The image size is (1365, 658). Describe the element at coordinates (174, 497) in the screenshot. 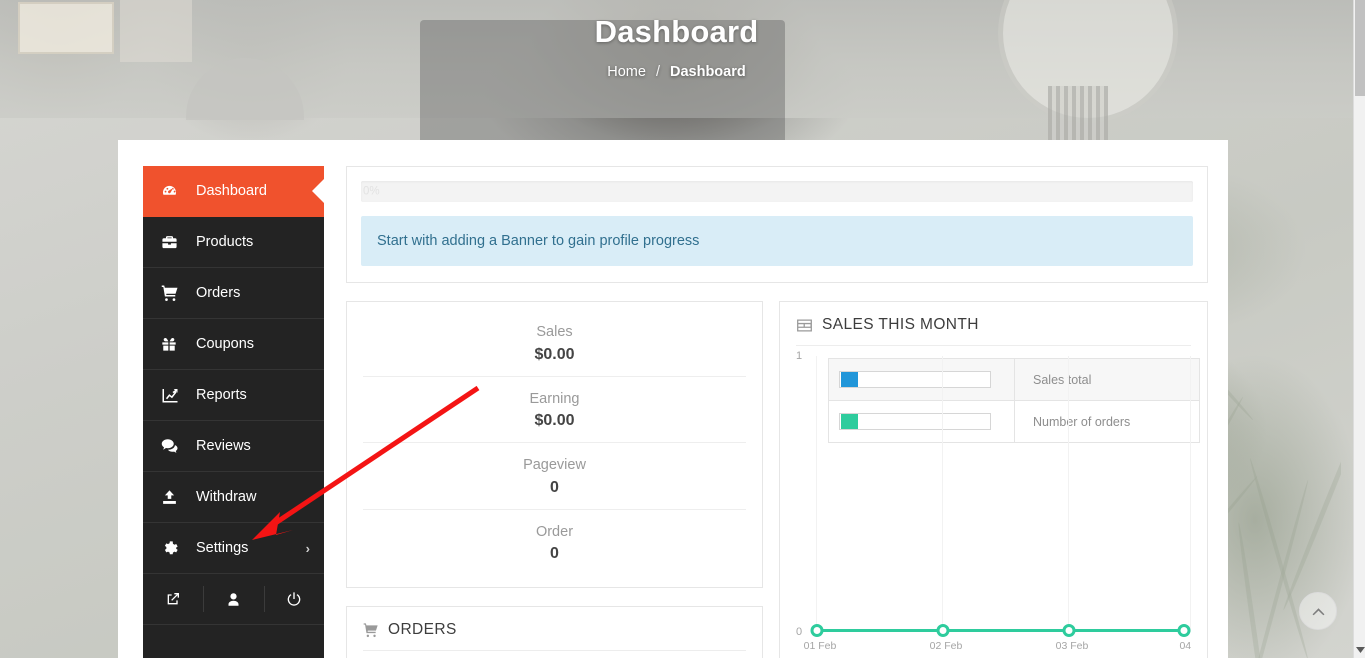

I see `upload-icon` at that location.